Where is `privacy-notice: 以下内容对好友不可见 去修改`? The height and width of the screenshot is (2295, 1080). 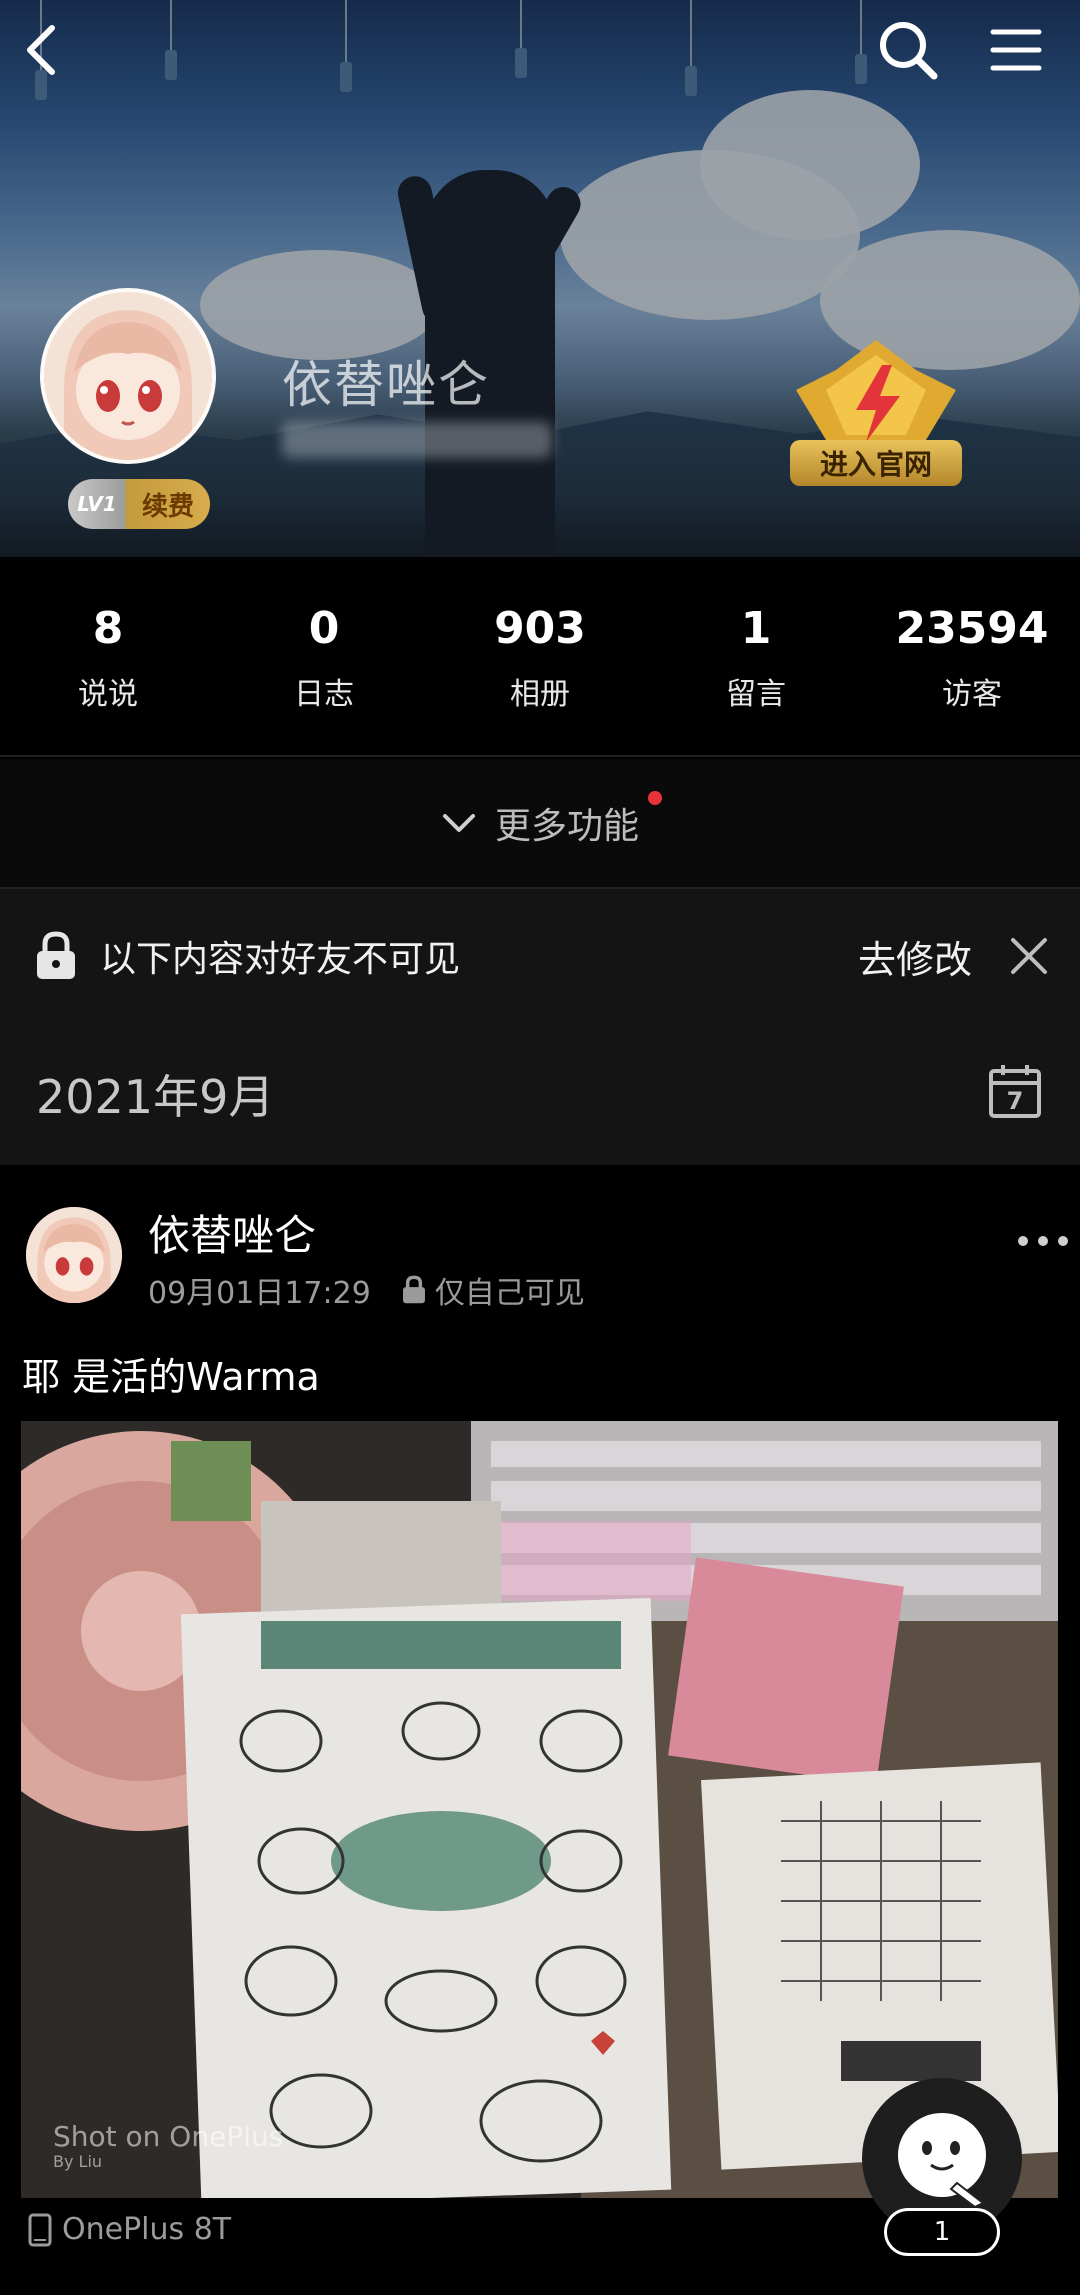 privacy-notice: 以下内容对好友不可见 去修改 is located at coordinates (540, 956).